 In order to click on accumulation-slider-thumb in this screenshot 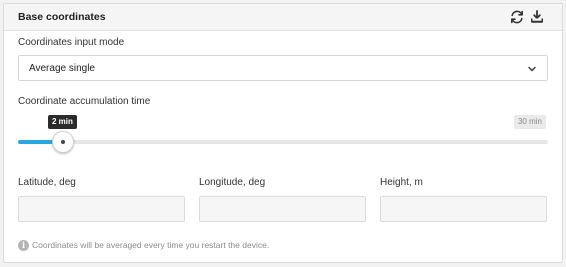, I will do `click(62, 142)`.